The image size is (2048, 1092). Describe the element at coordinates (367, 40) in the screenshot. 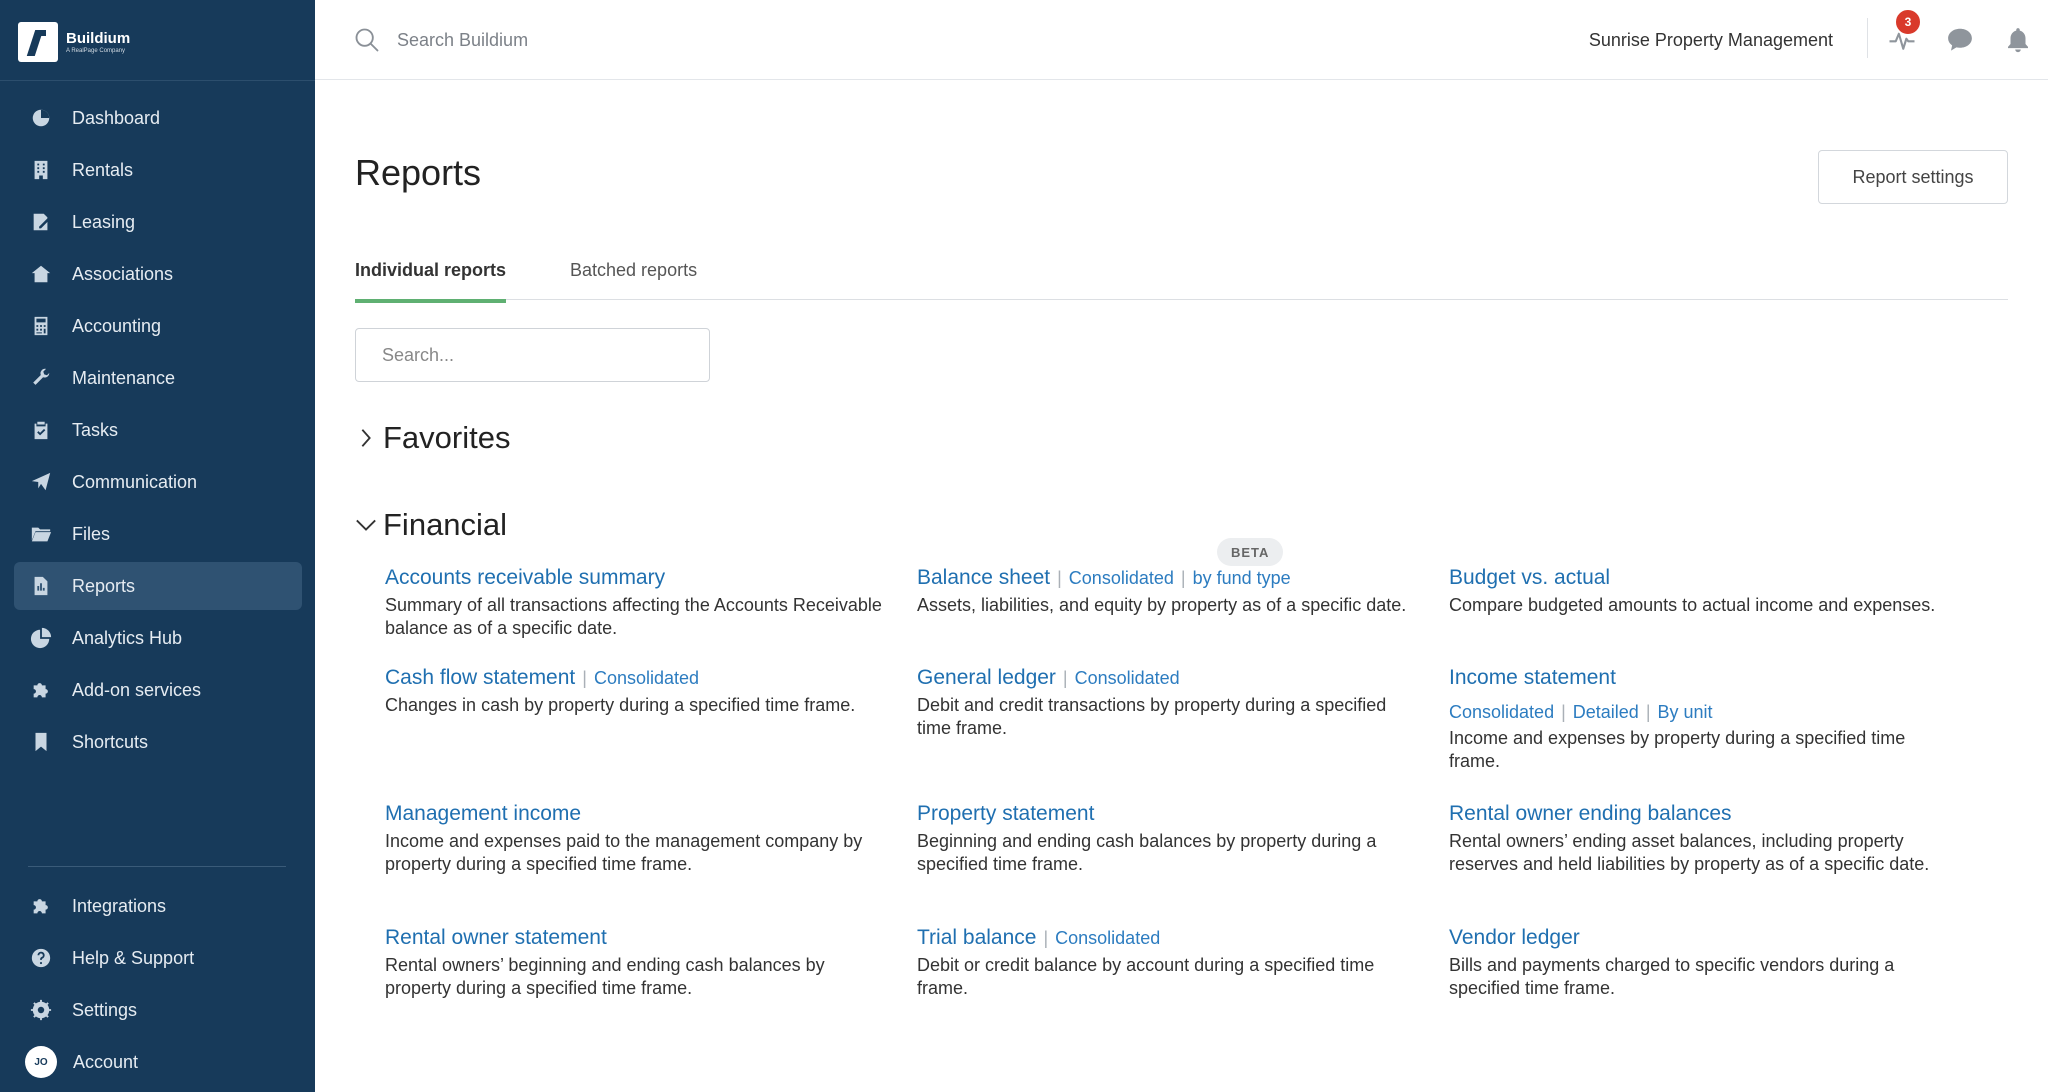

I see `search-icon` at that location.